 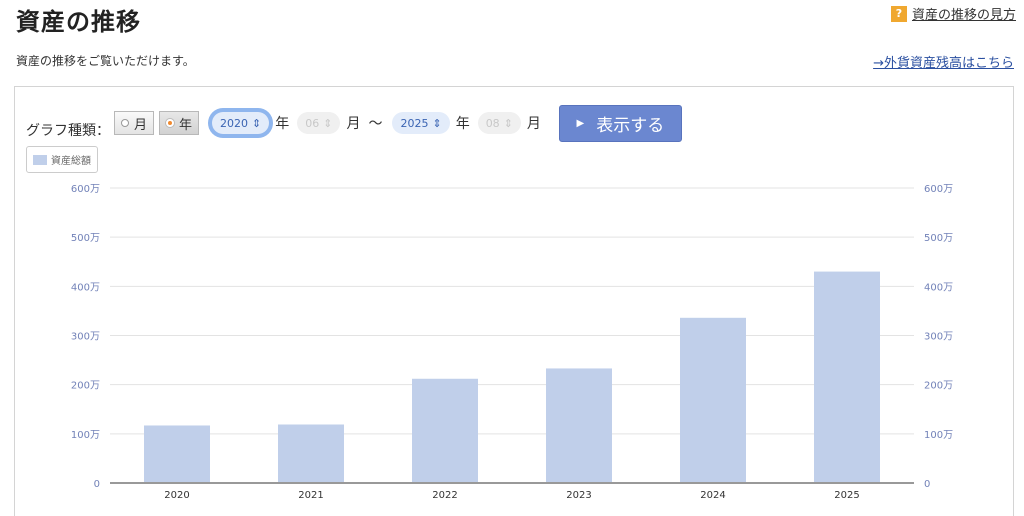 What do you see at coordinates (712, 495) in the screenshot?
I see `x-tick-label: 2024` at bounding box center [712, 495].